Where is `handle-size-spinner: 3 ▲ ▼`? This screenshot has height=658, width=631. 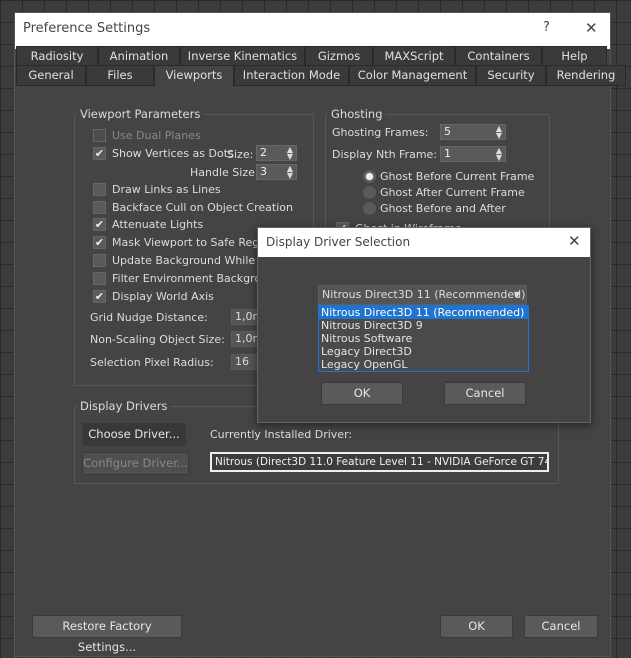
handle-size-spinner: 3 ▲ ▼ is located at coordinates (276, 172).